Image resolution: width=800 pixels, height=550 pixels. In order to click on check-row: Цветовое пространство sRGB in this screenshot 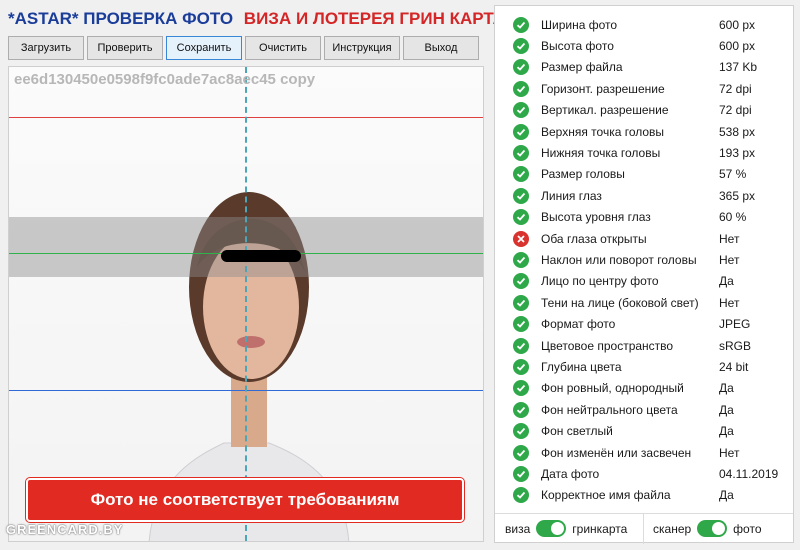, I will do `click(632, 345)`.